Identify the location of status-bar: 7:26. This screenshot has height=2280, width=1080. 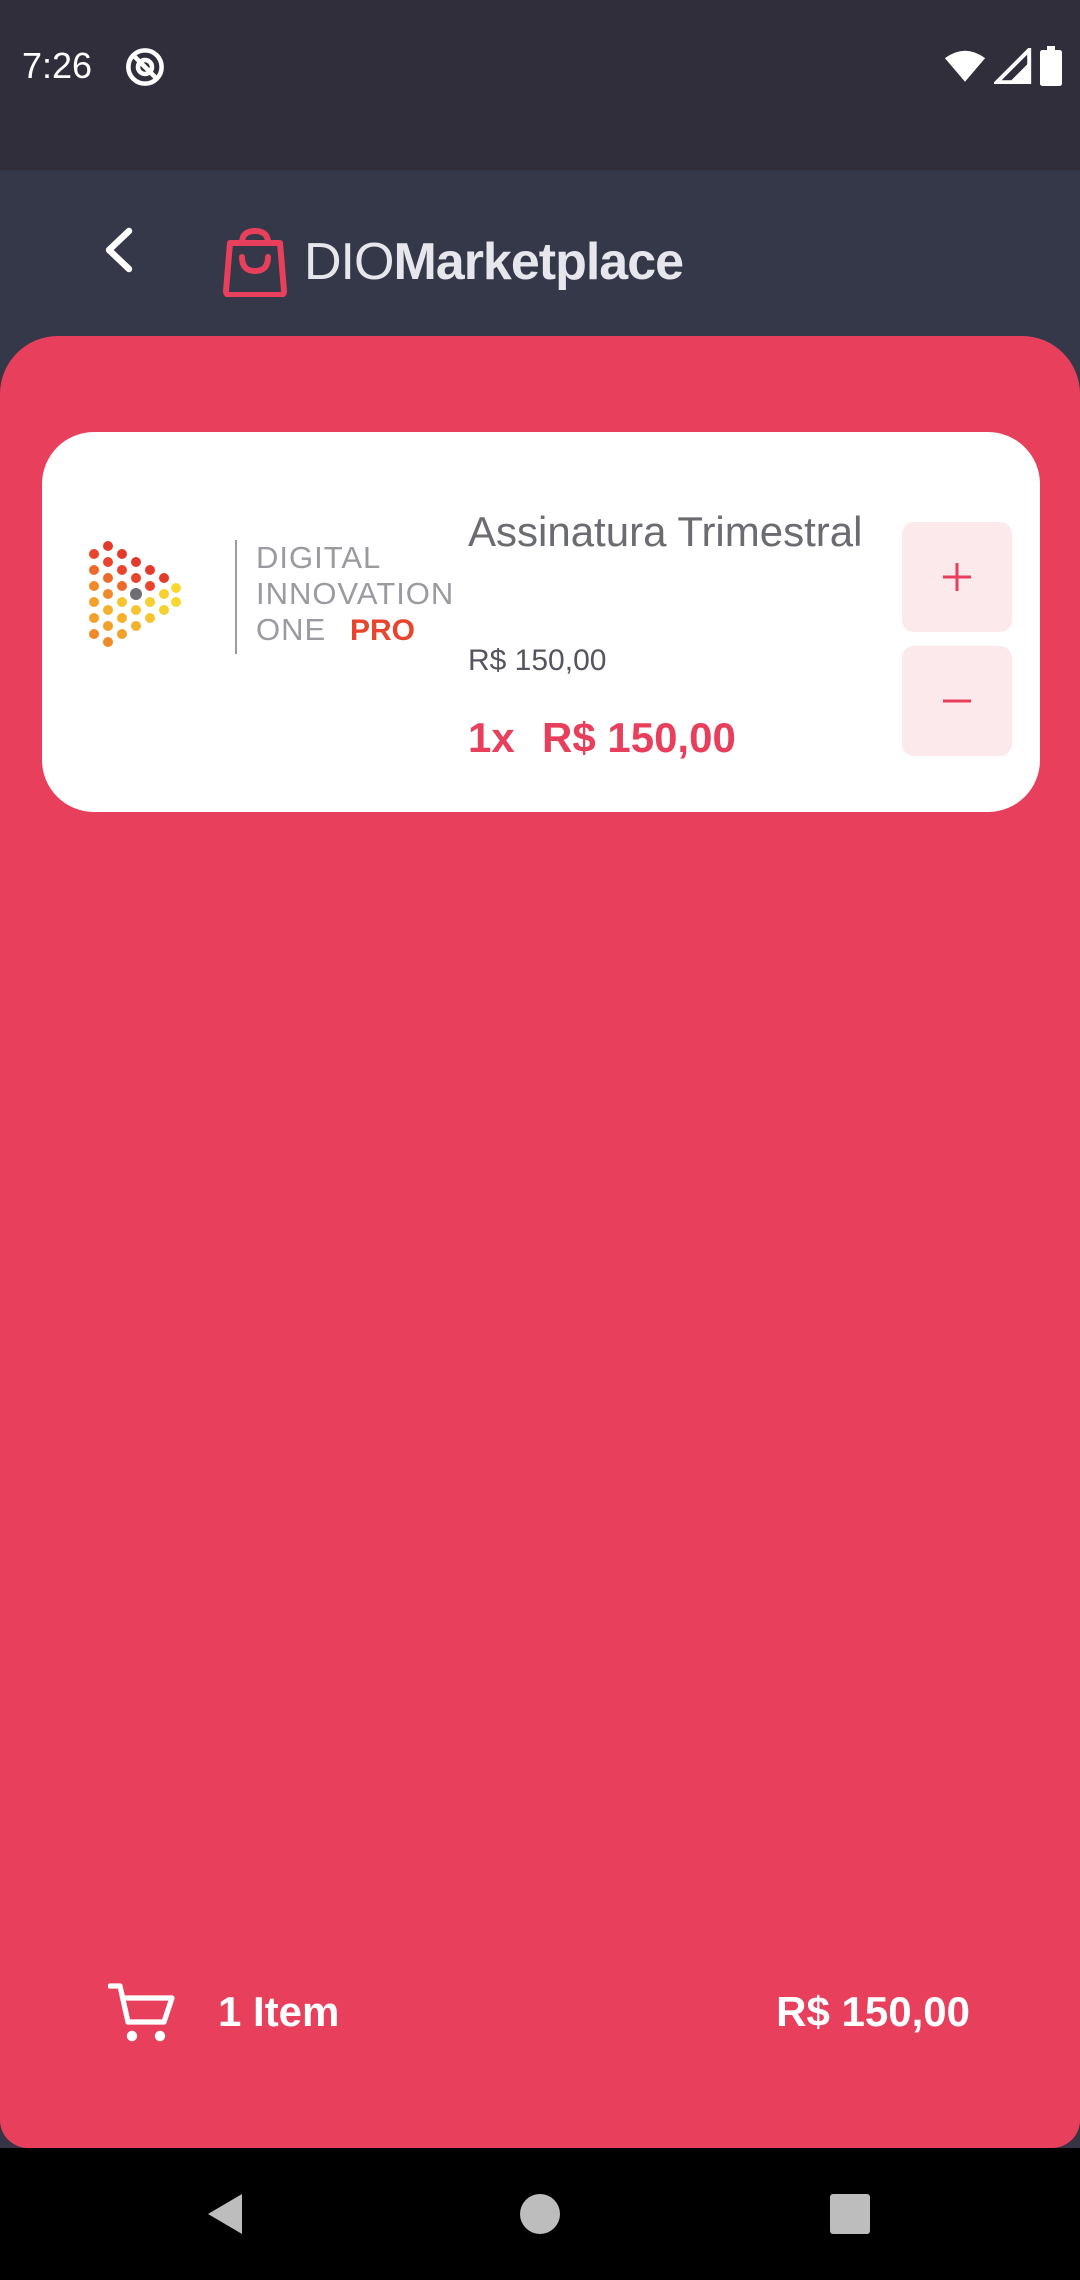
(540, 85).